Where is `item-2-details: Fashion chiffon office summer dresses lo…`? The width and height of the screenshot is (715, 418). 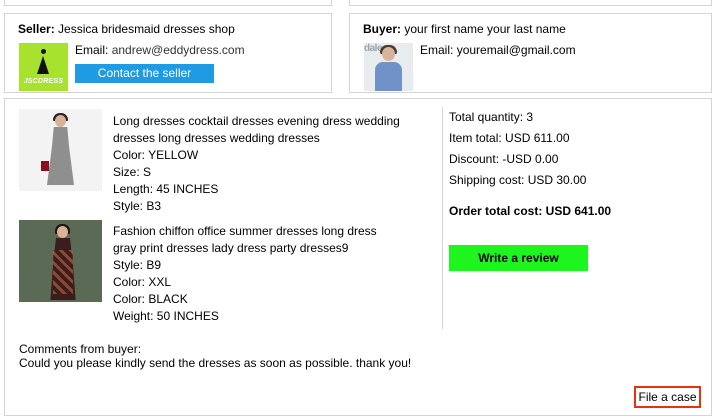 item-2-details: Fashion chiffon office summer dresses lo… is located at coordinates (258, 274).